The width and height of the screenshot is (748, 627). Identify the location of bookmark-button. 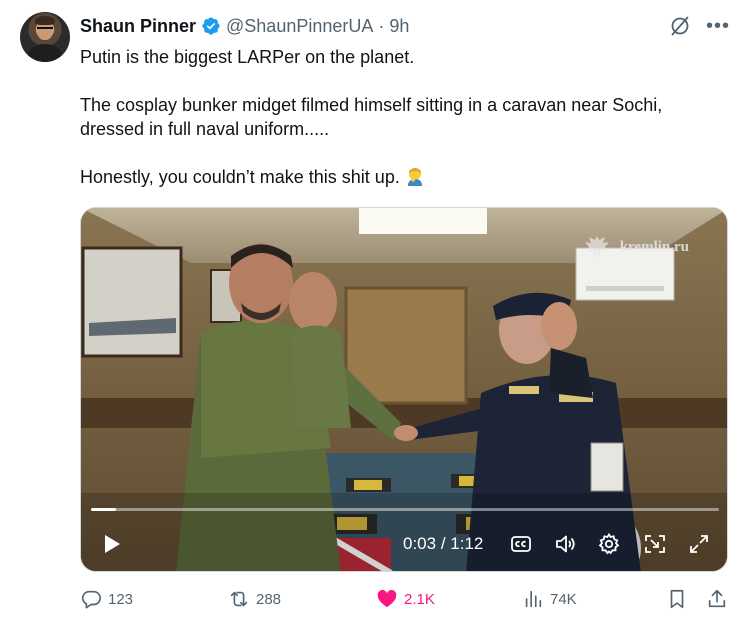
(677, 599).